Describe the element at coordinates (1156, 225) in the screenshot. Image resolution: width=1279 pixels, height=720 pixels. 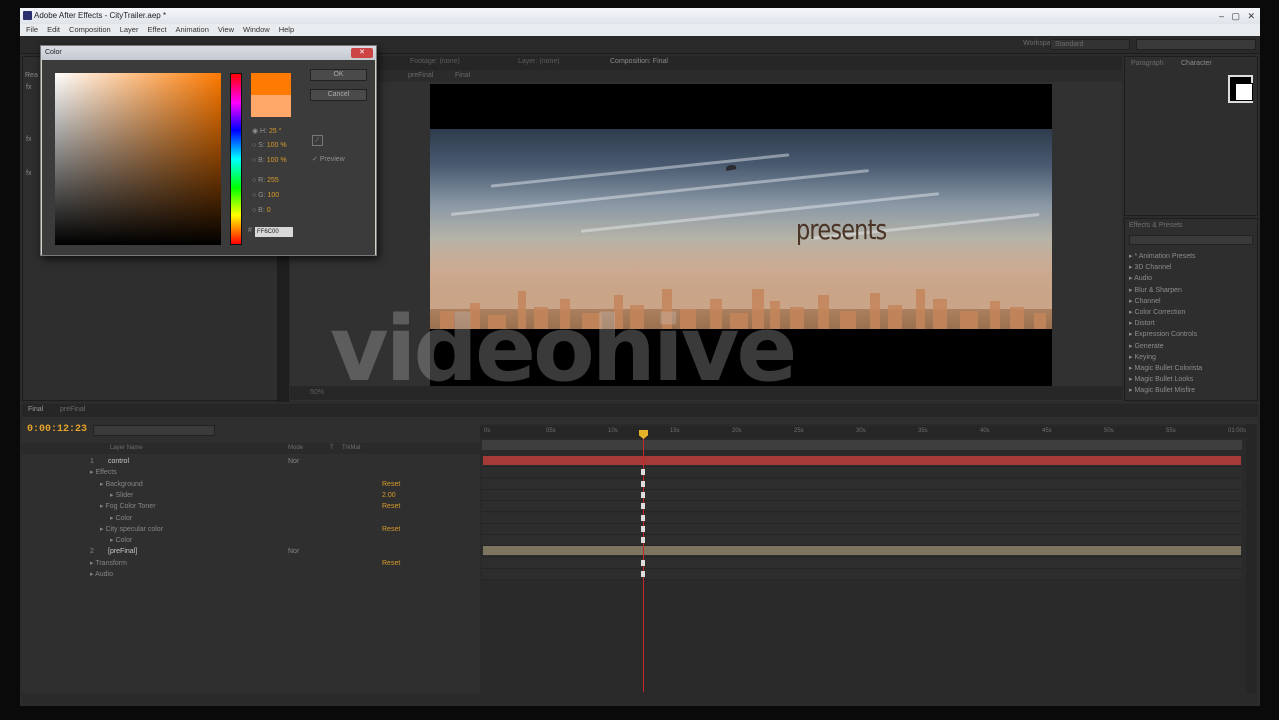
I see `effects-panel-title: Effects & Presets` at that location.